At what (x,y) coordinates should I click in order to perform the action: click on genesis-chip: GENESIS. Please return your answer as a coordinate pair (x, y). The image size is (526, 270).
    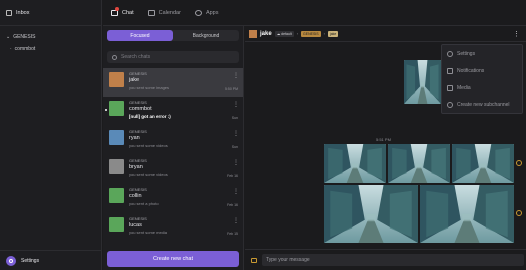
    Looking at the image, I should click on (311, 33).